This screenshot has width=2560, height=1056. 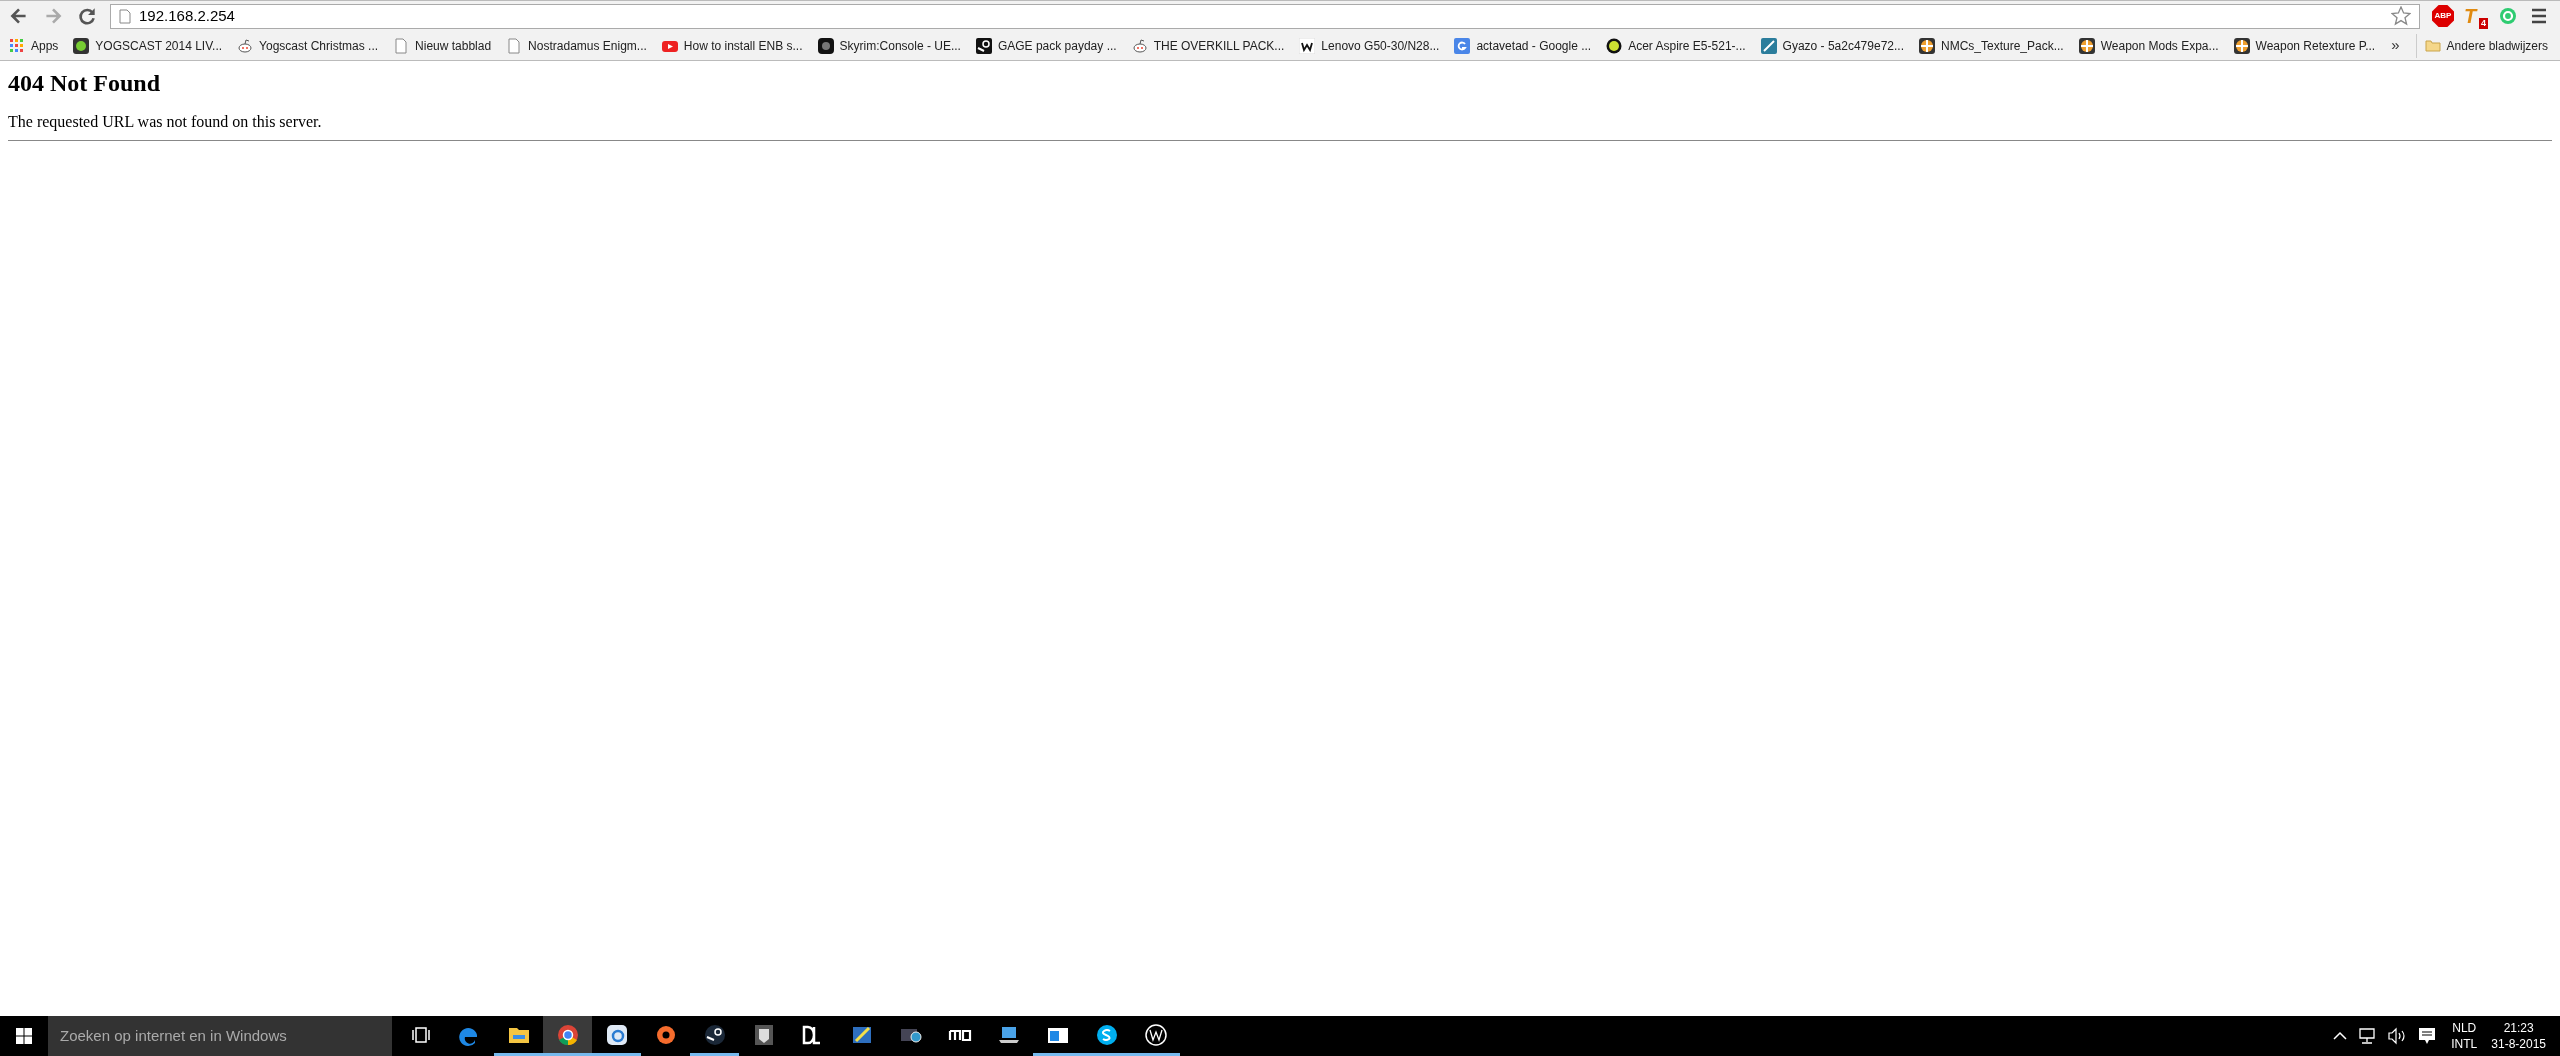 What do you see at coordinates (24, 1036) in the screenshot?
I see `windows-logo-icon` at bounding box center [24, 1036].